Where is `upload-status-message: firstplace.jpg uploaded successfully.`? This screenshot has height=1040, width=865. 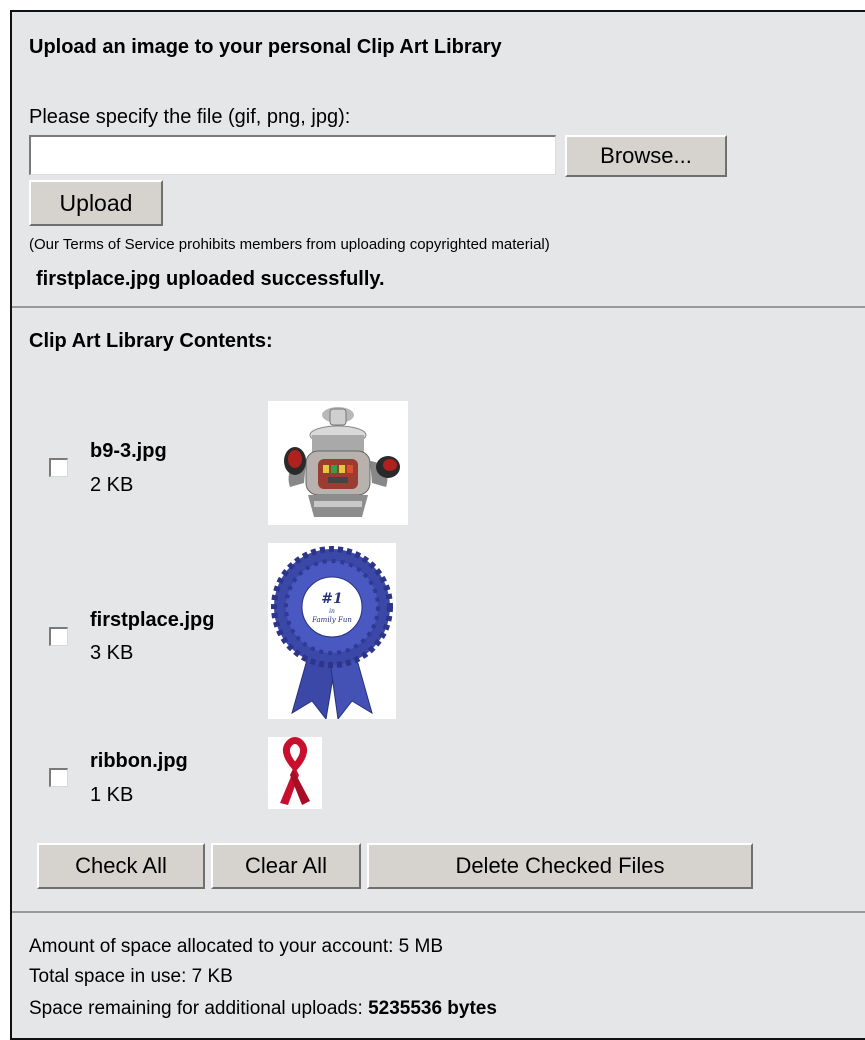 upload-status-message: firstplace.jpg uploaded successfully. is located at coordinates (210, 279).